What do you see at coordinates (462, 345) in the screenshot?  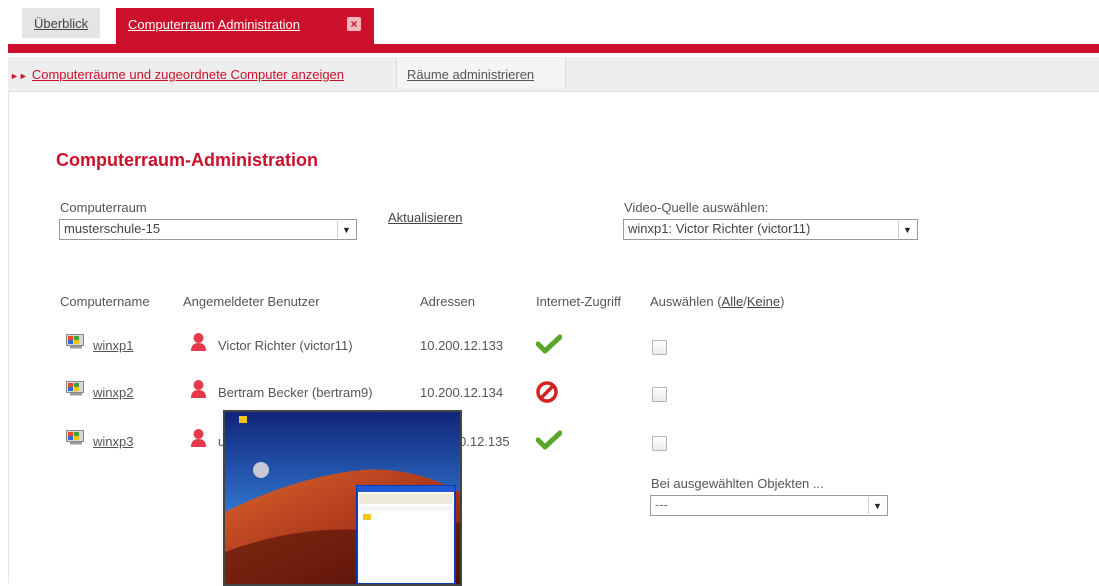 I see `ip-address: 10.200.12.133` at bounding box center [462, 345].